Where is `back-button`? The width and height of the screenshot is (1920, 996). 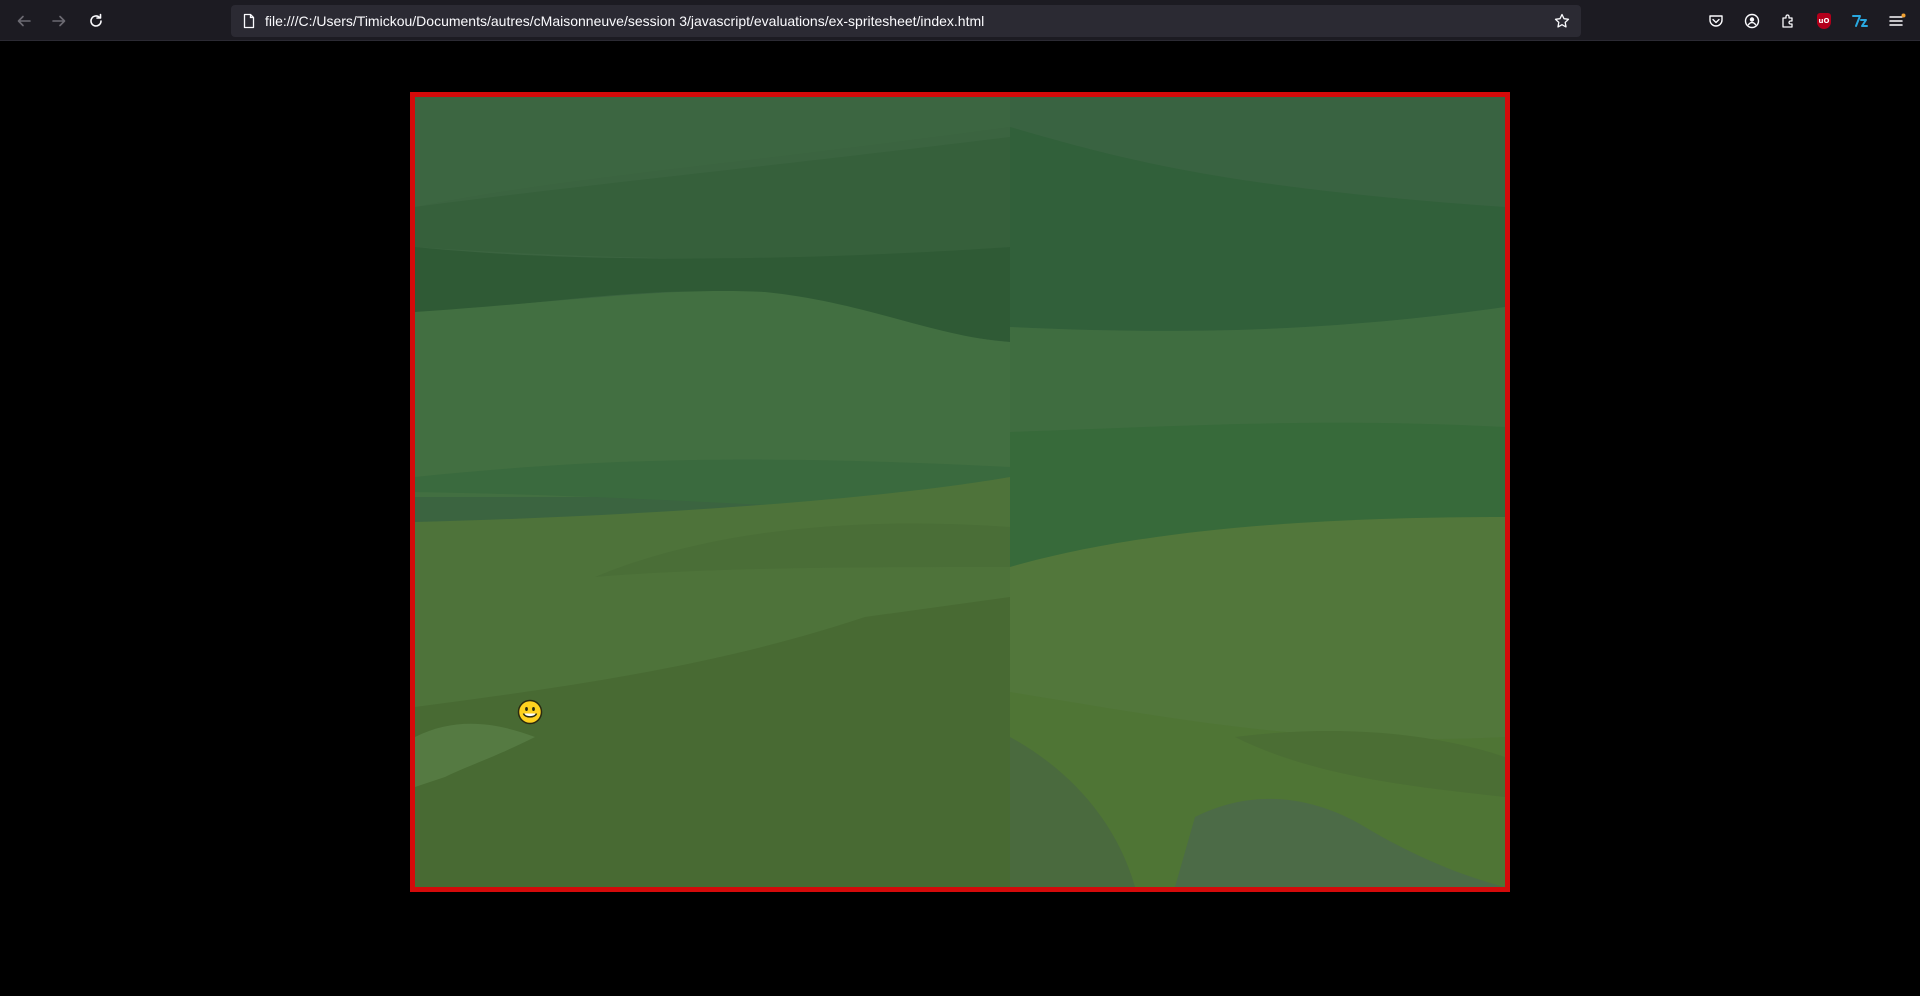 back-button is located at coordinates (24, 21).